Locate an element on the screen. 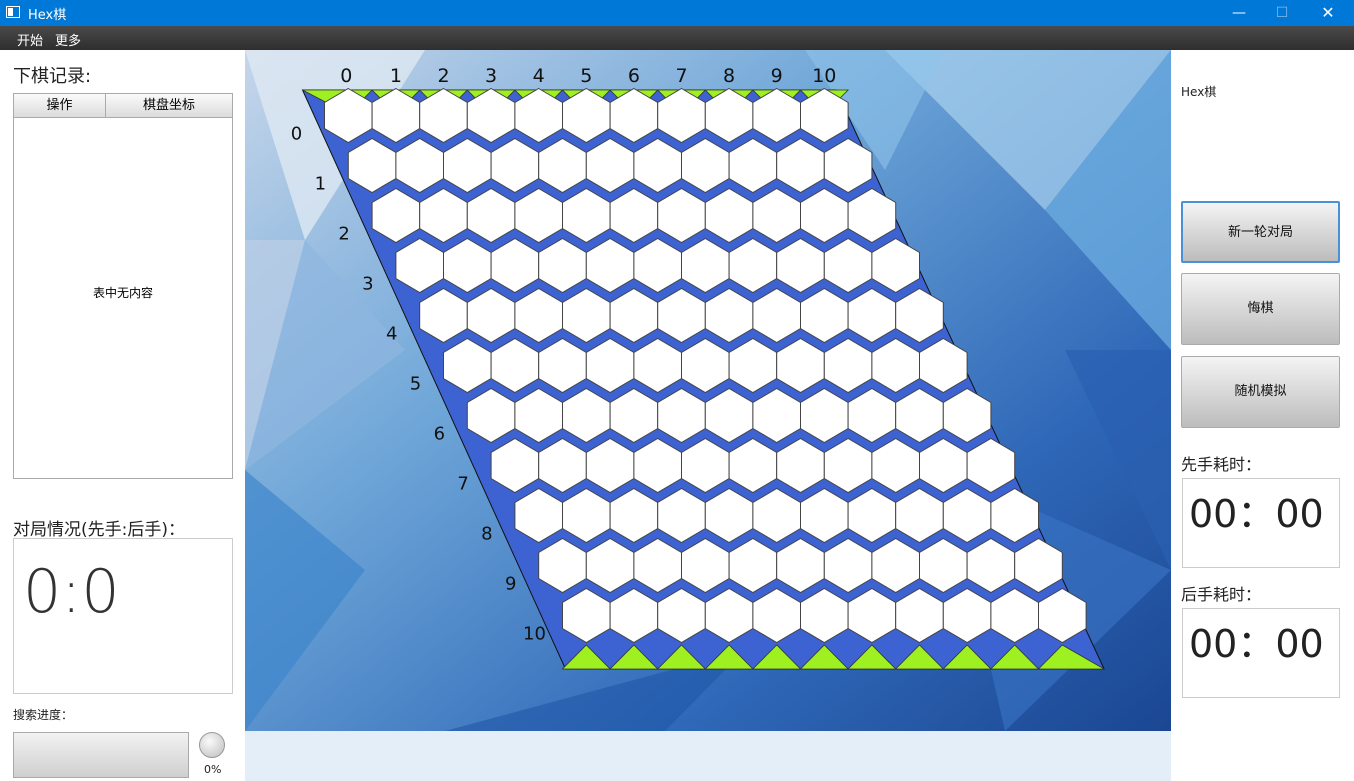 This screenshot has height=781, width=1354. app-icon is located at coordinates (13, 12).